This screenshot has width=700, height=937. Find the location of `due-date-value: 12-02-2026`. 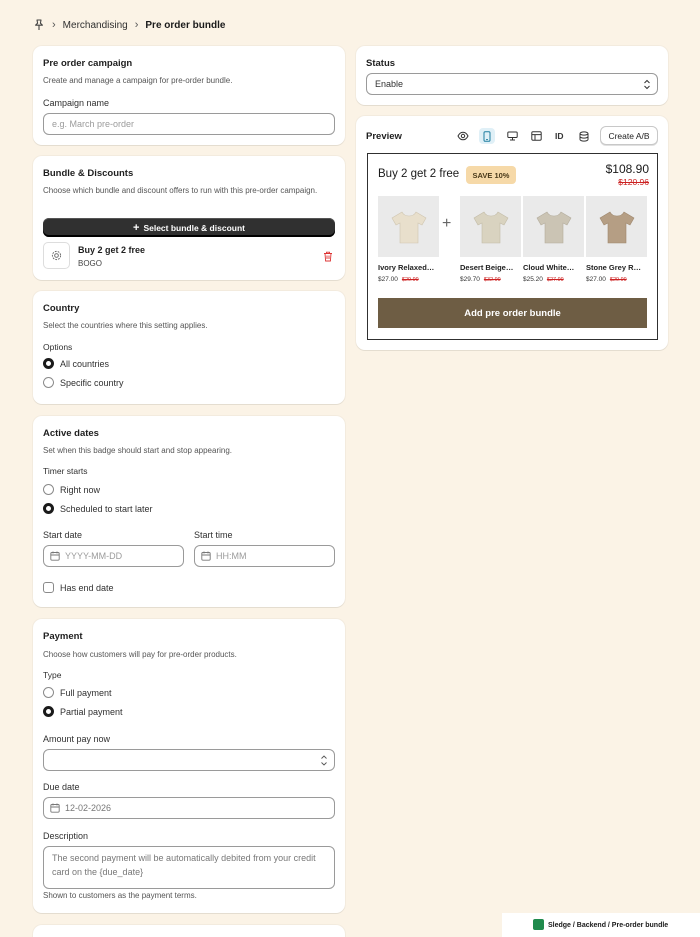

due-date-value: 12-02-2026 is located at coordinates (88, 808).